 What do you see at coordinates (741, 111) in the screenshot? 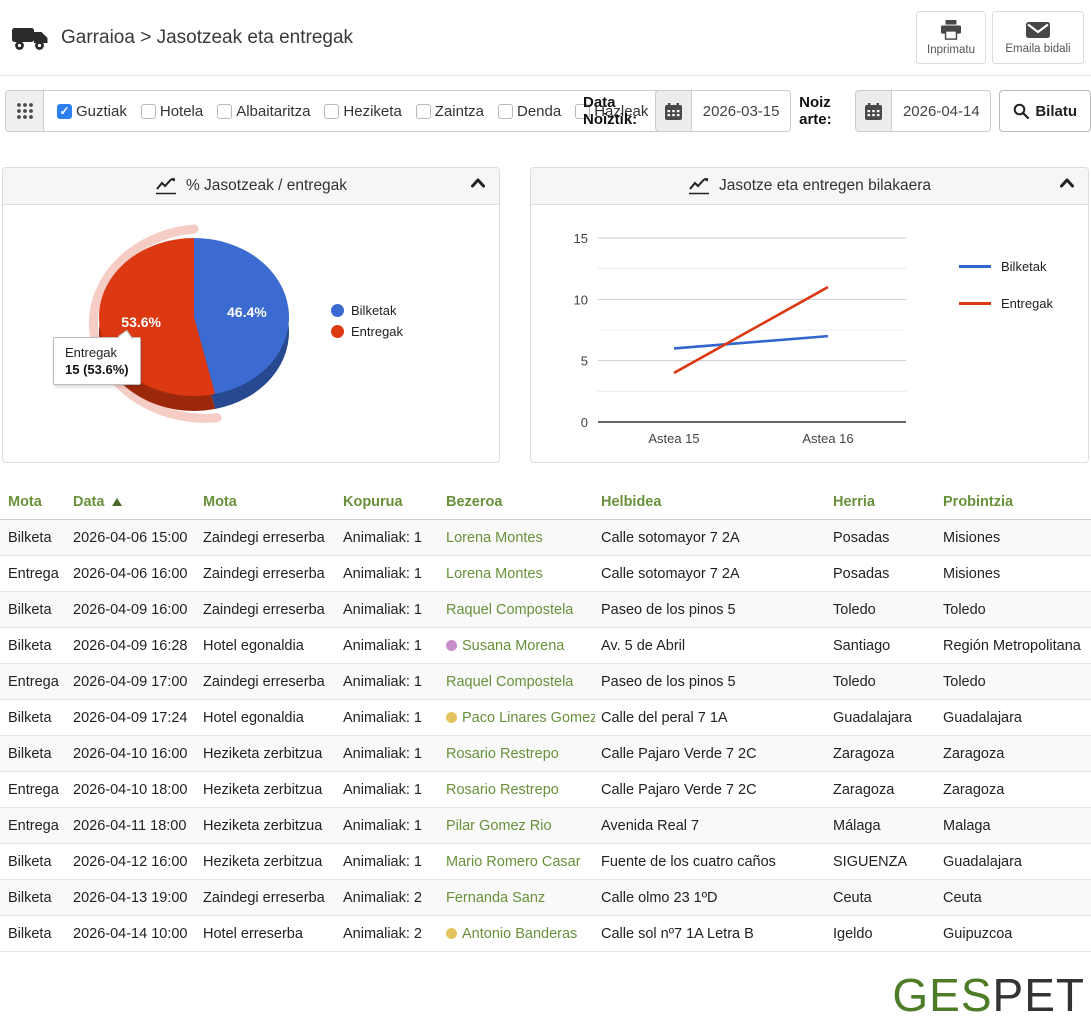
I see `date-from-input` at bounding box center [741, 111].